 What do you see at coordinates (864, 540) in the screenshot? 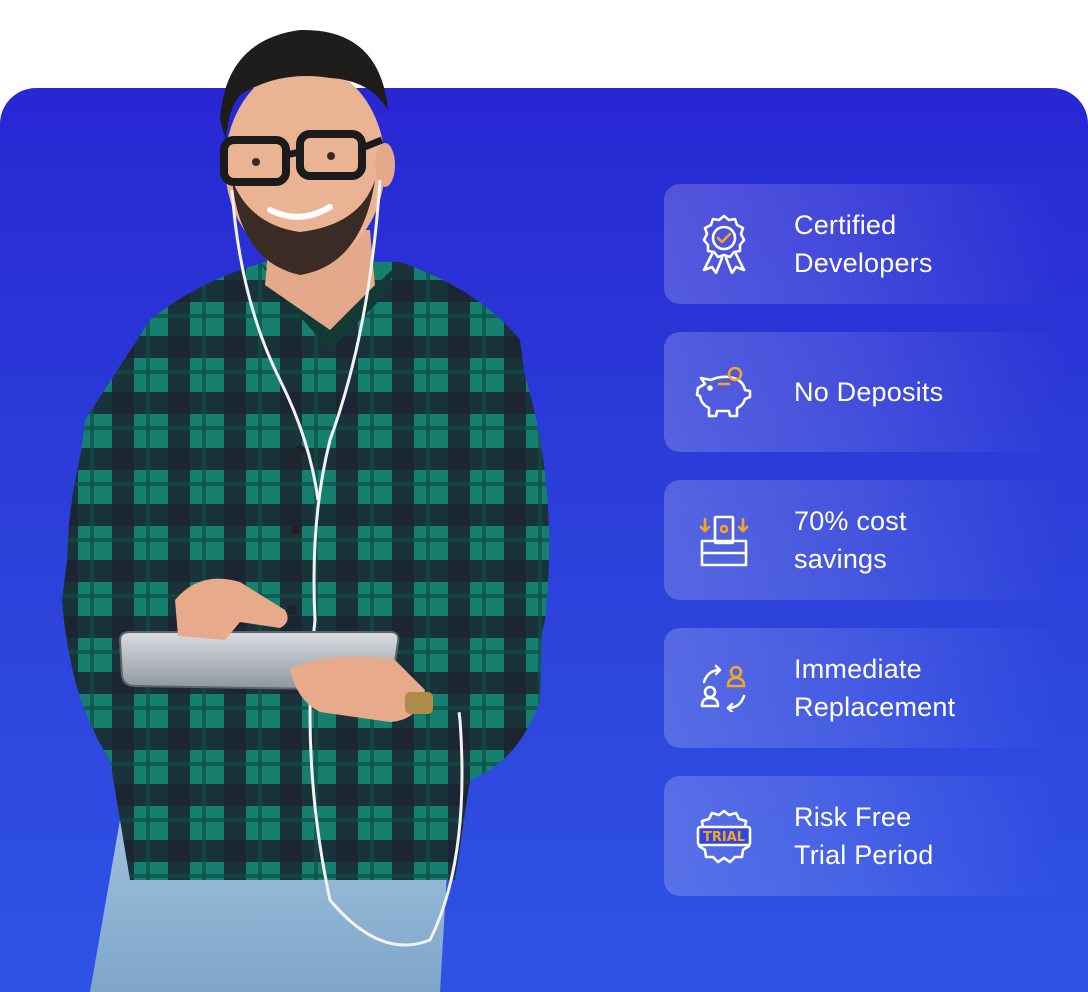
I see `feature-cost-savings: 70% cost savings` at bounding box center [864, 540].